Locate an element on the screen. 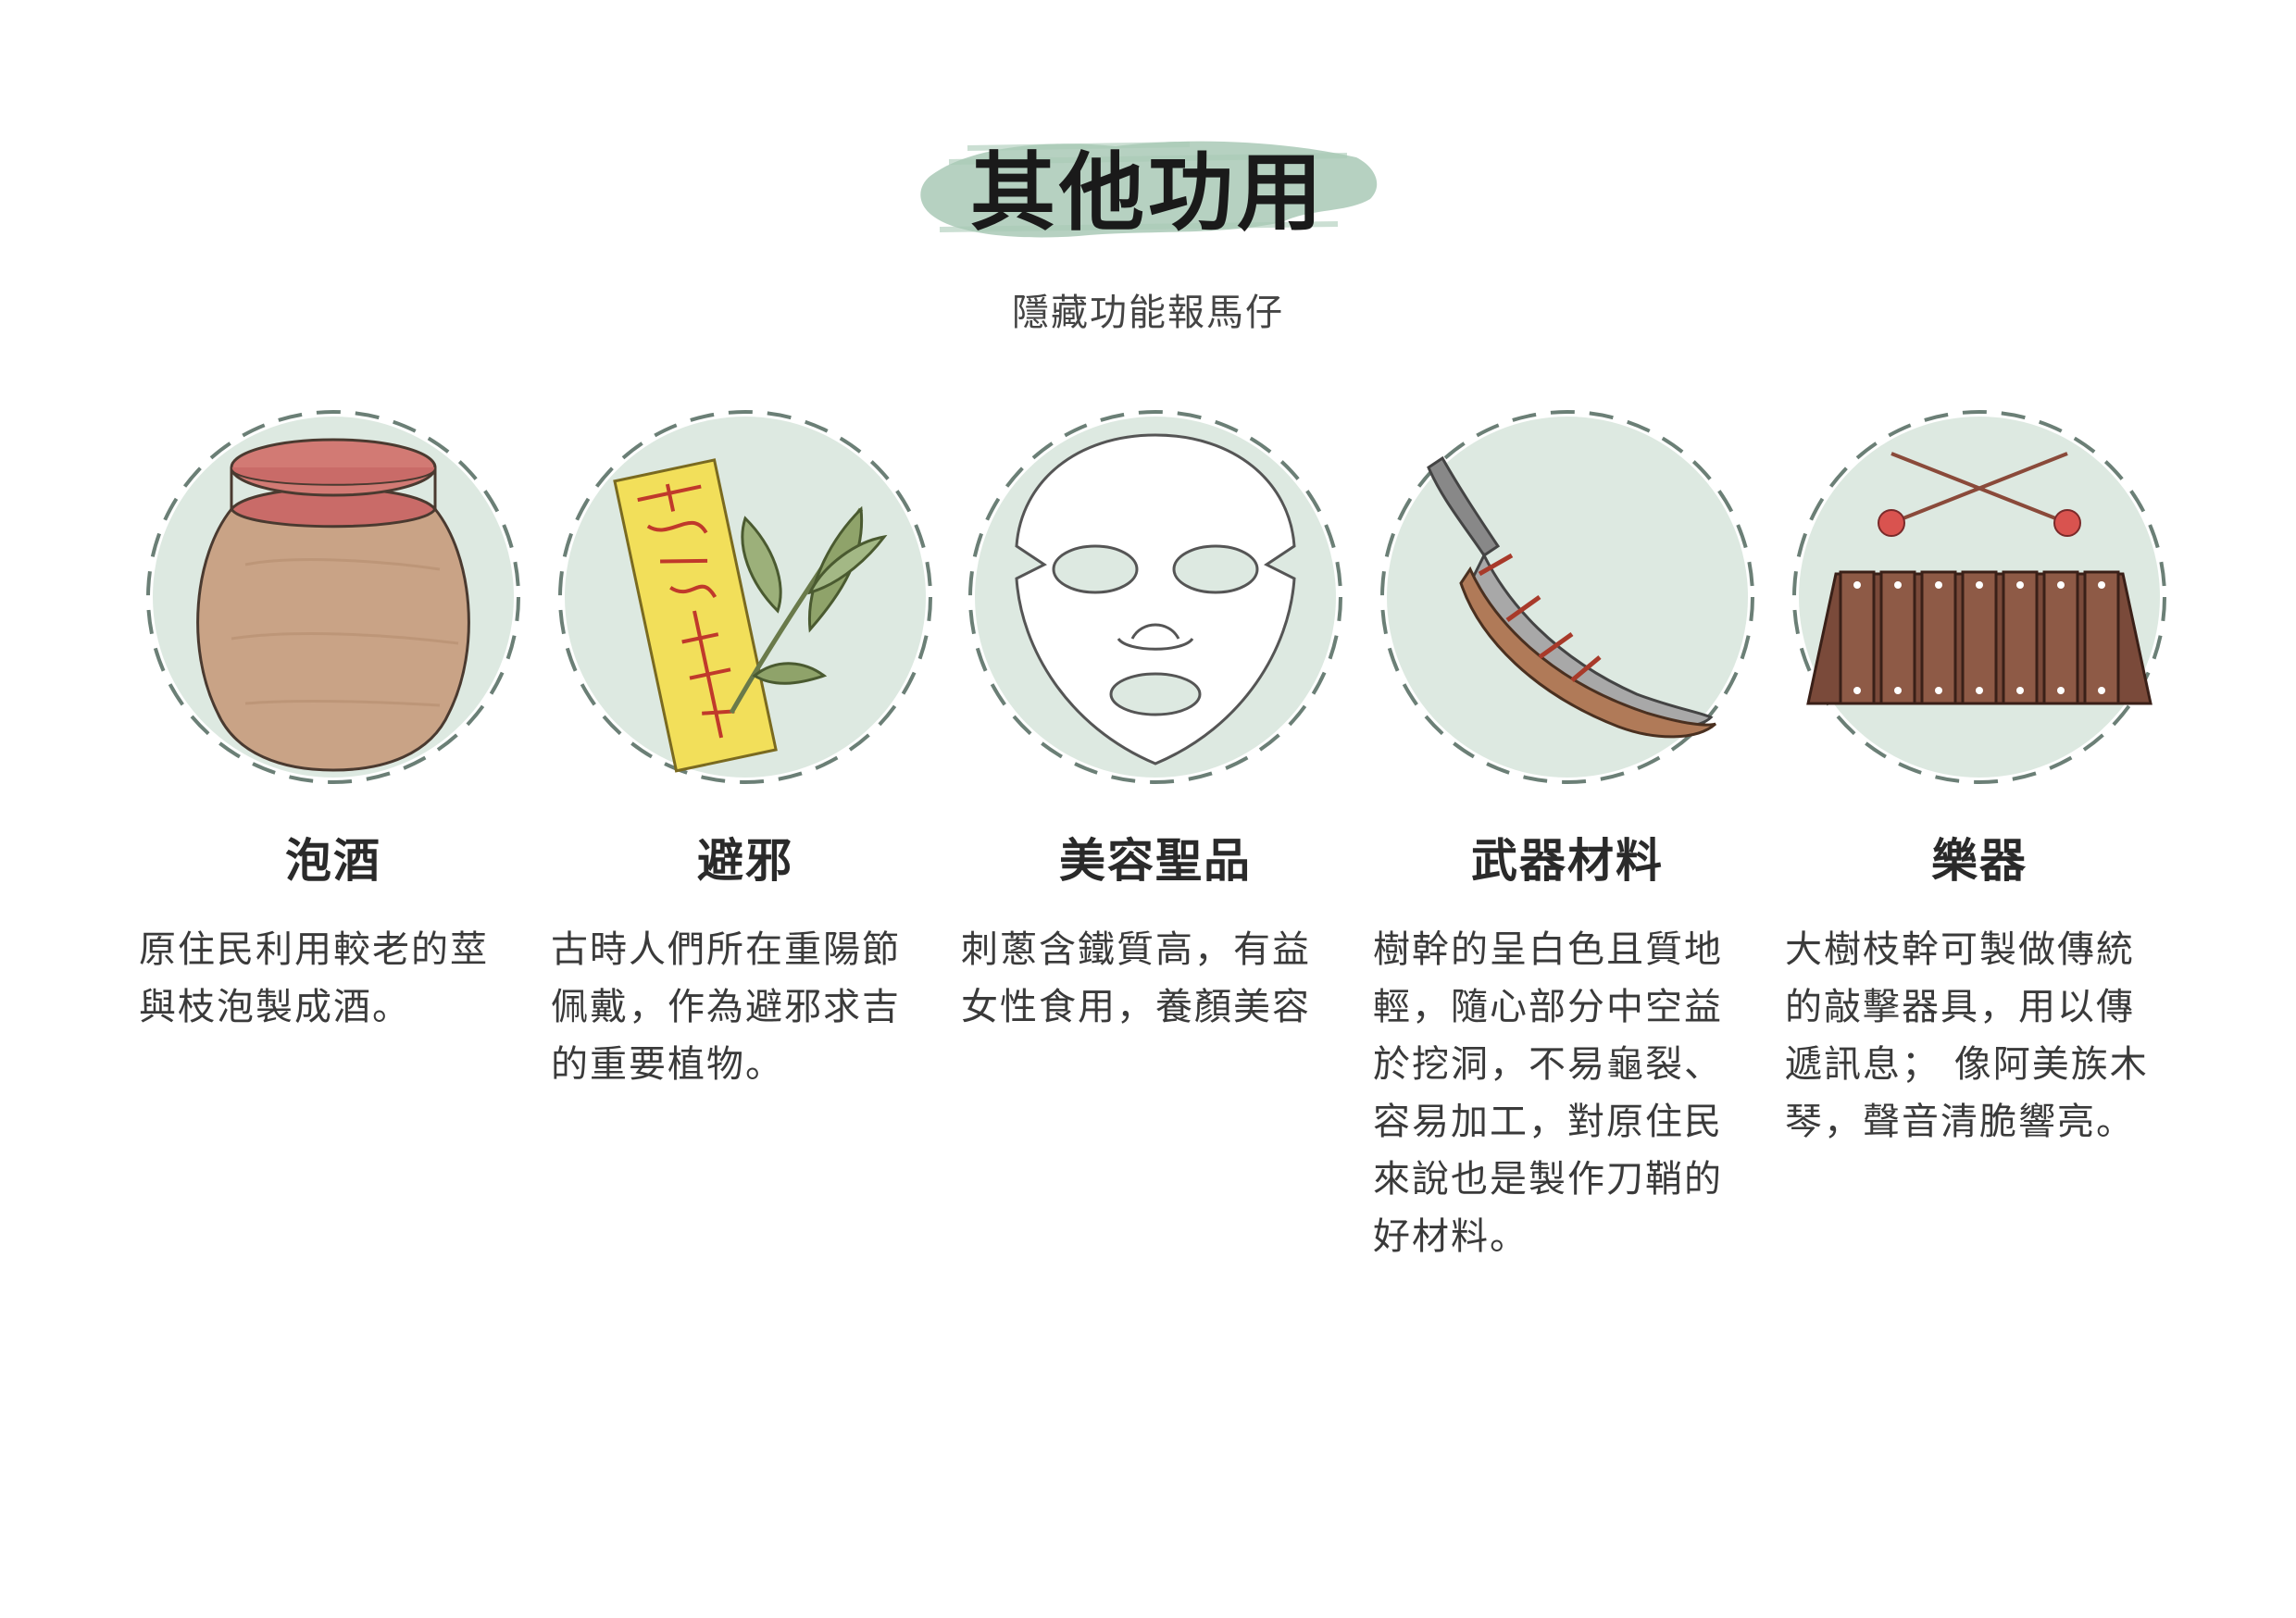 This screenshot has height=1618, width=2296. card-title: 泡酒 is located at coordinates (333, 861).